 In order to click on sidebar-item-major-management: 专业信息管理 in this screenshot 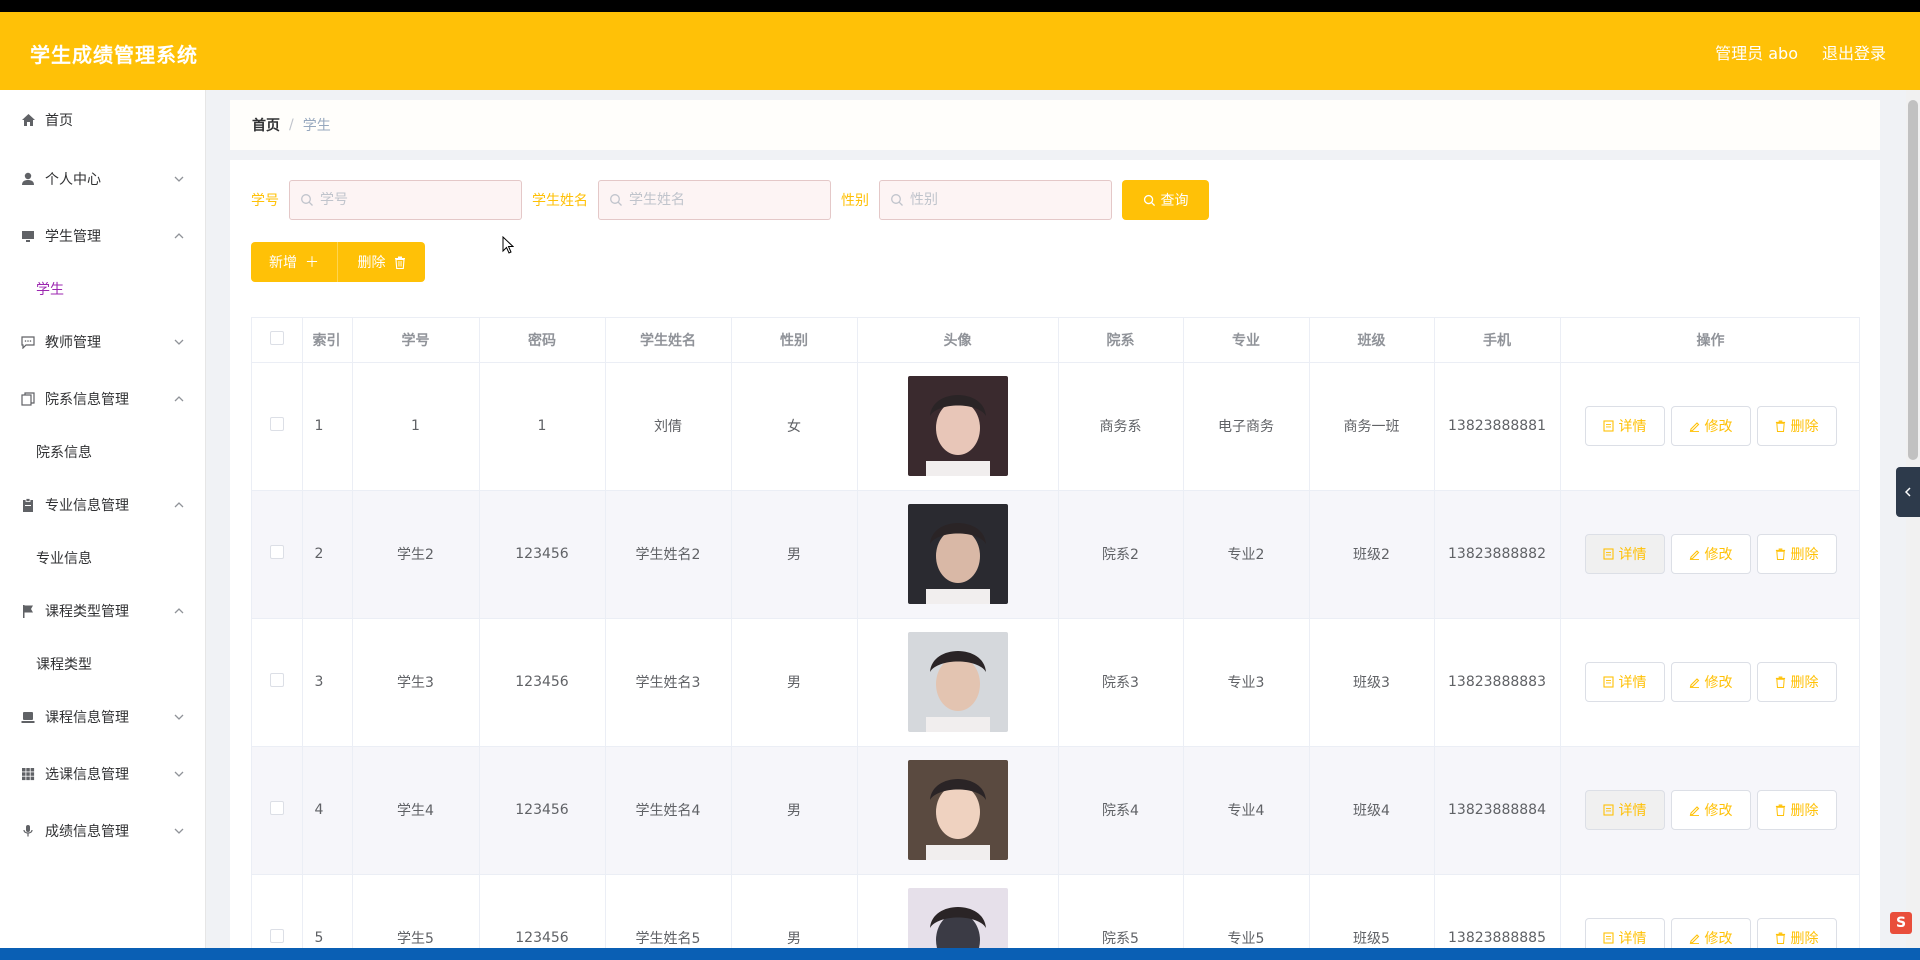, I will do `click(102, 504)`.